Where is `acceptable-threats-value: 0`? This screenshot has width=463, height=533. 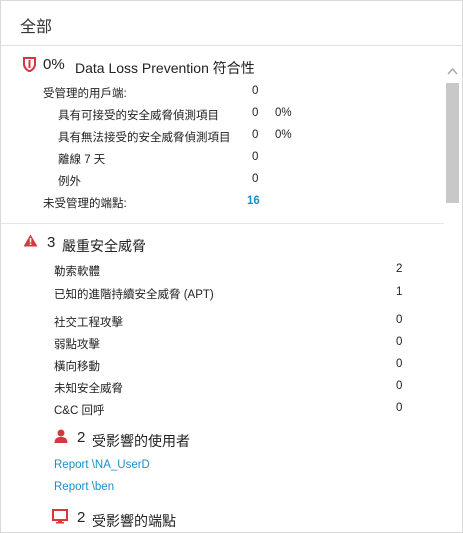 acceptable-threats-value: 0 is located at coordinates (255, 113).